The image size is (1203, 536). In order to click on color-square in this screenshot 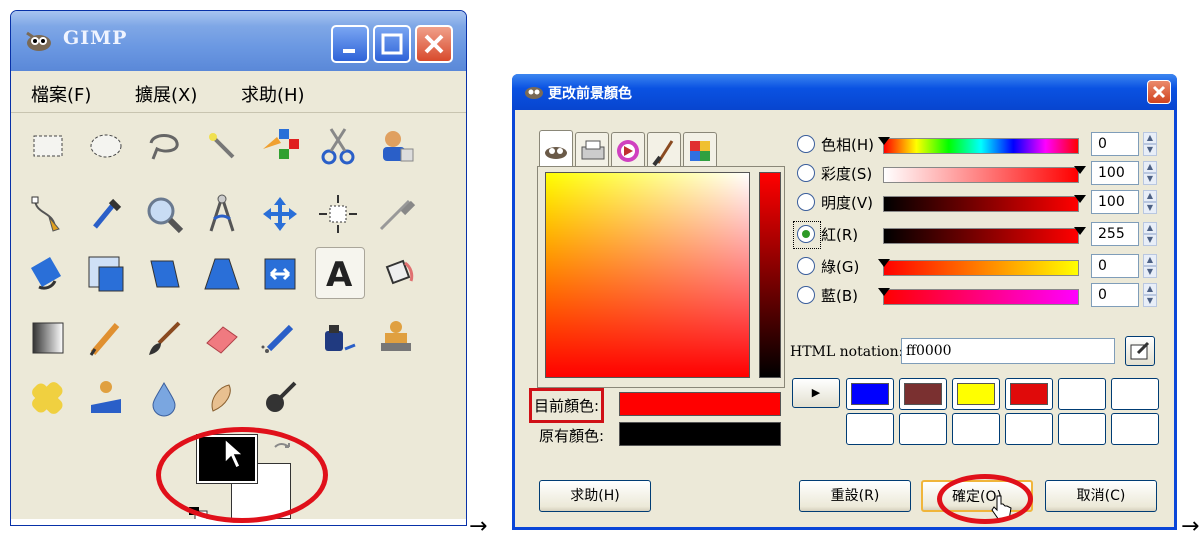, I will do `click(647, 275)`.